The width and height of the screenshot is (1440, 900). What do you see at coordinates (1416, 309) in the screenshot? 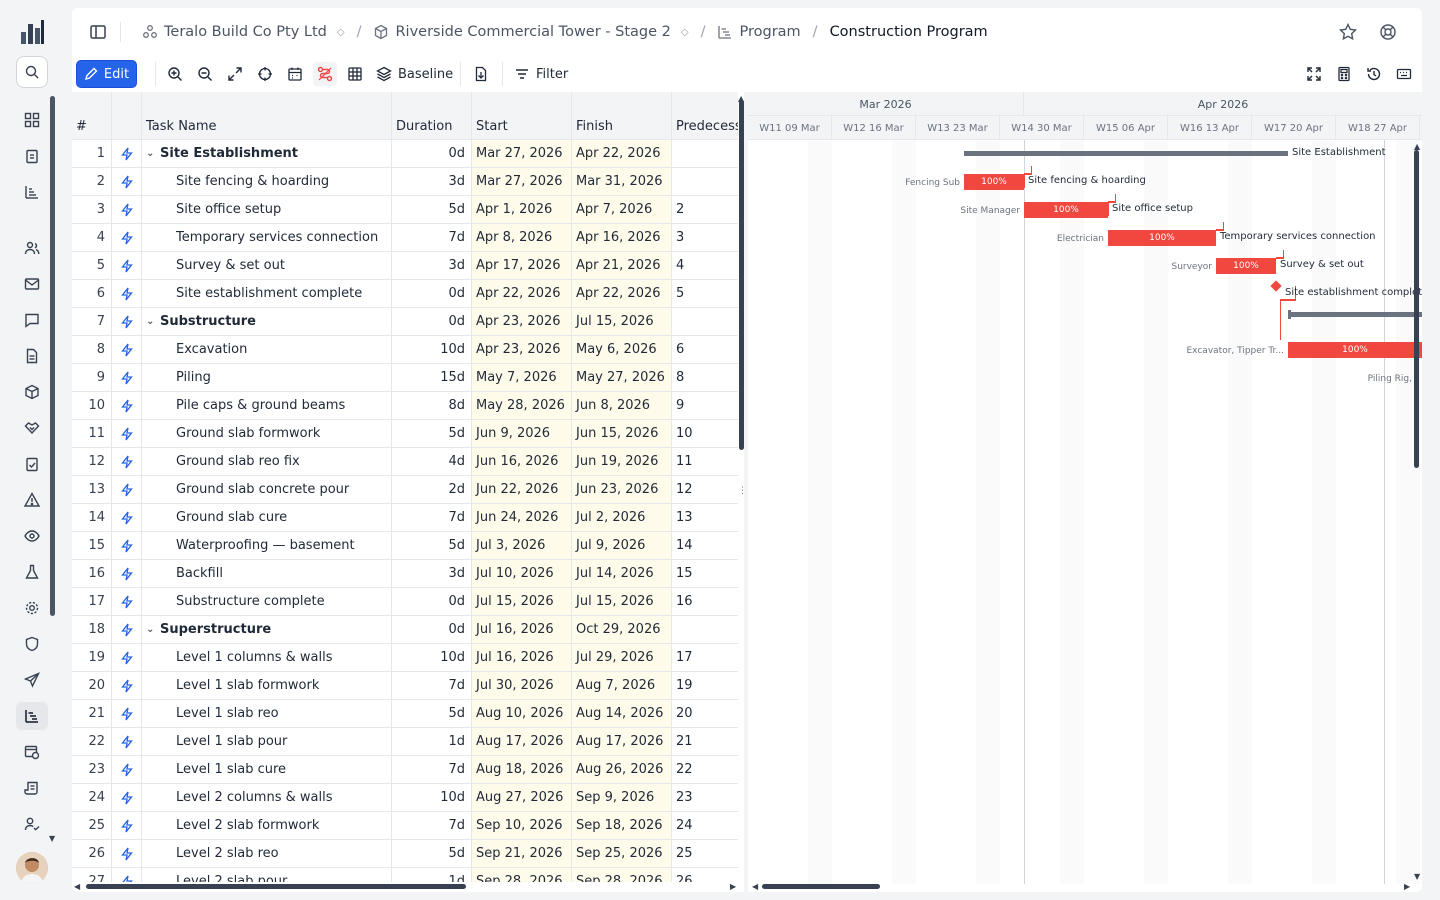
I see `gantt-vertical-scrollbar` at bounding box center [1416, 309].